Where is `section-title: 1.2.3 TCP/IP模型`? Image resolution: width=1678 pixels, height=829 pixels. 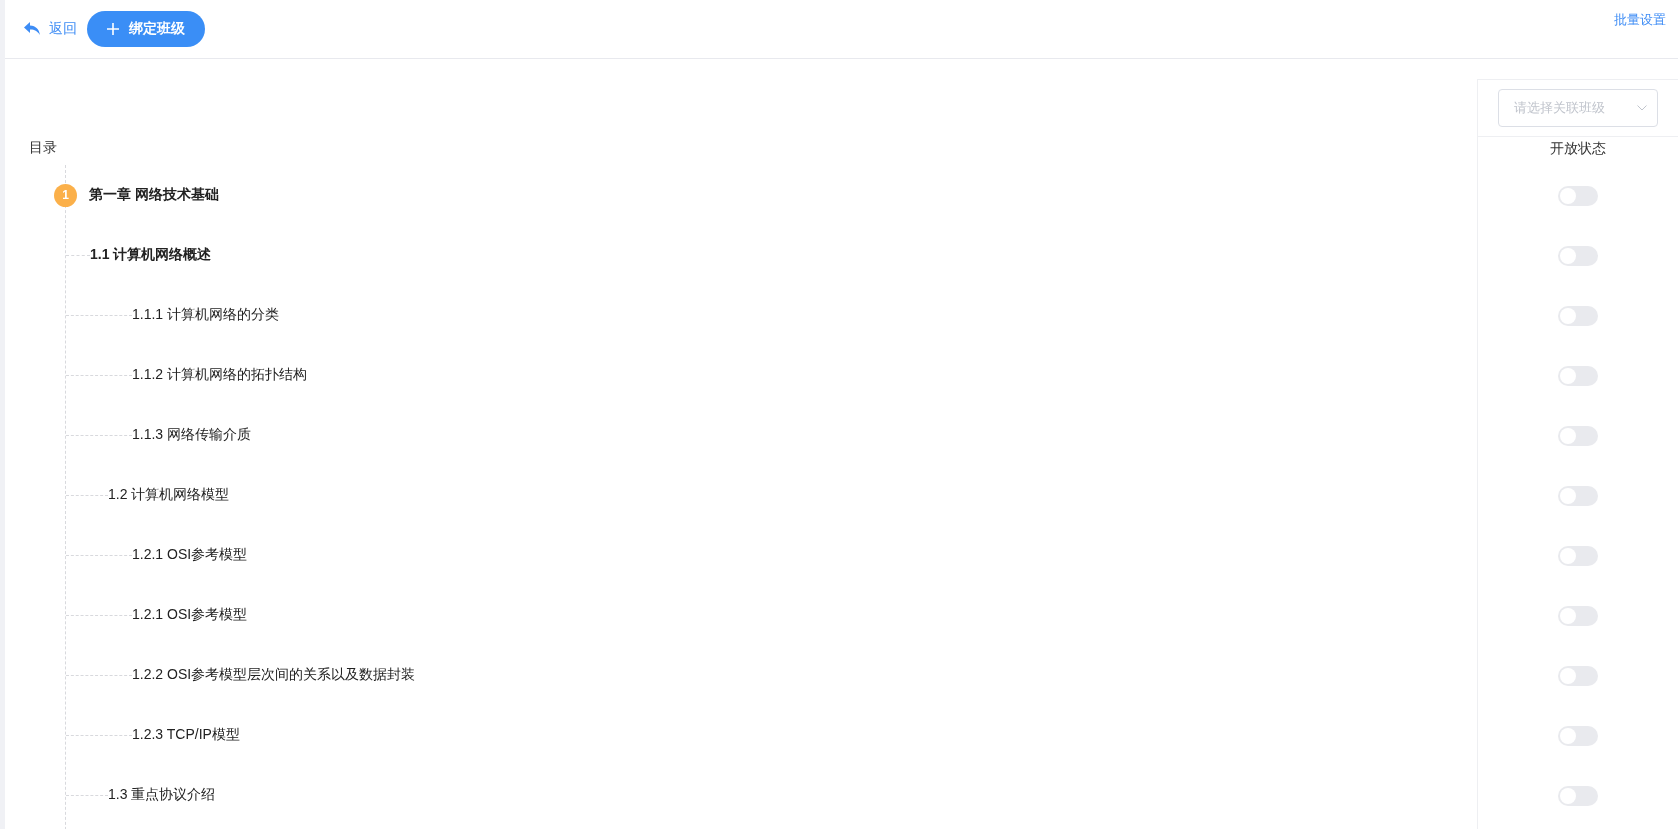
section-title: 1.2.3 TCP/IP模型 is located at coordinates (186, 735).